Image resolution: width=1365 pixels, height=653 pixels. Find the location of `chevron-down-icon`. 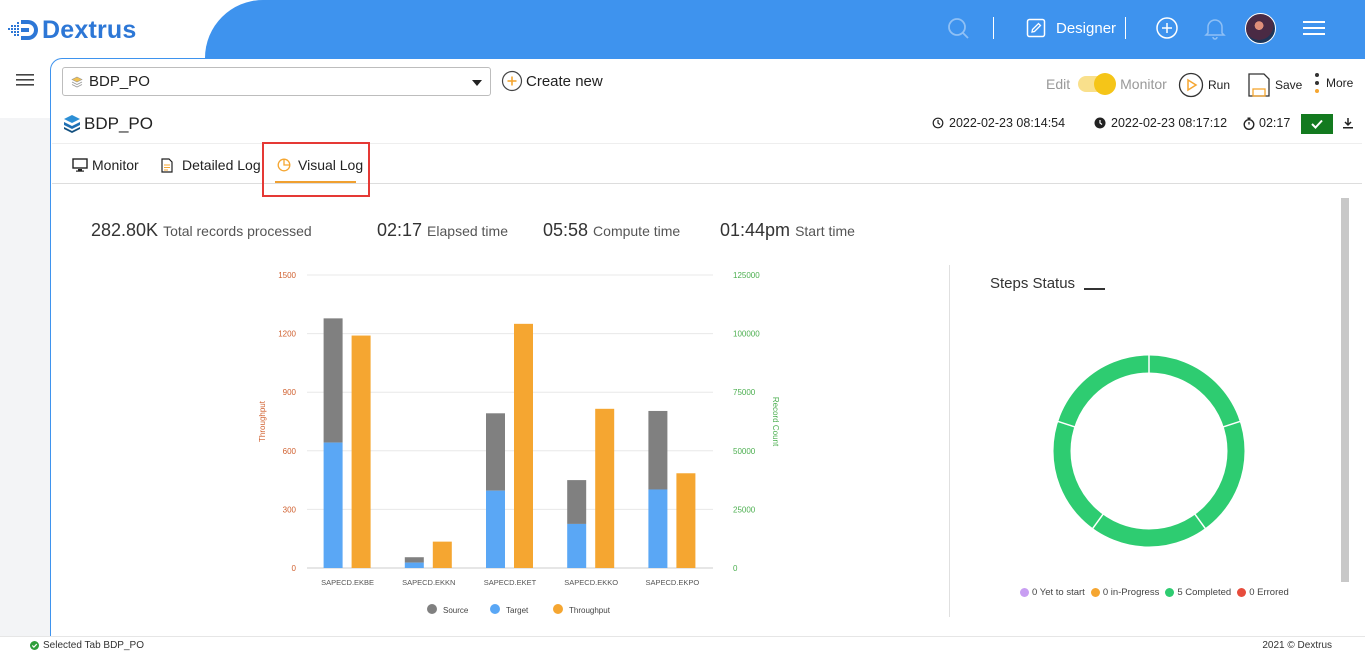

chevron-down-icon is located at coordinates (477, 83).